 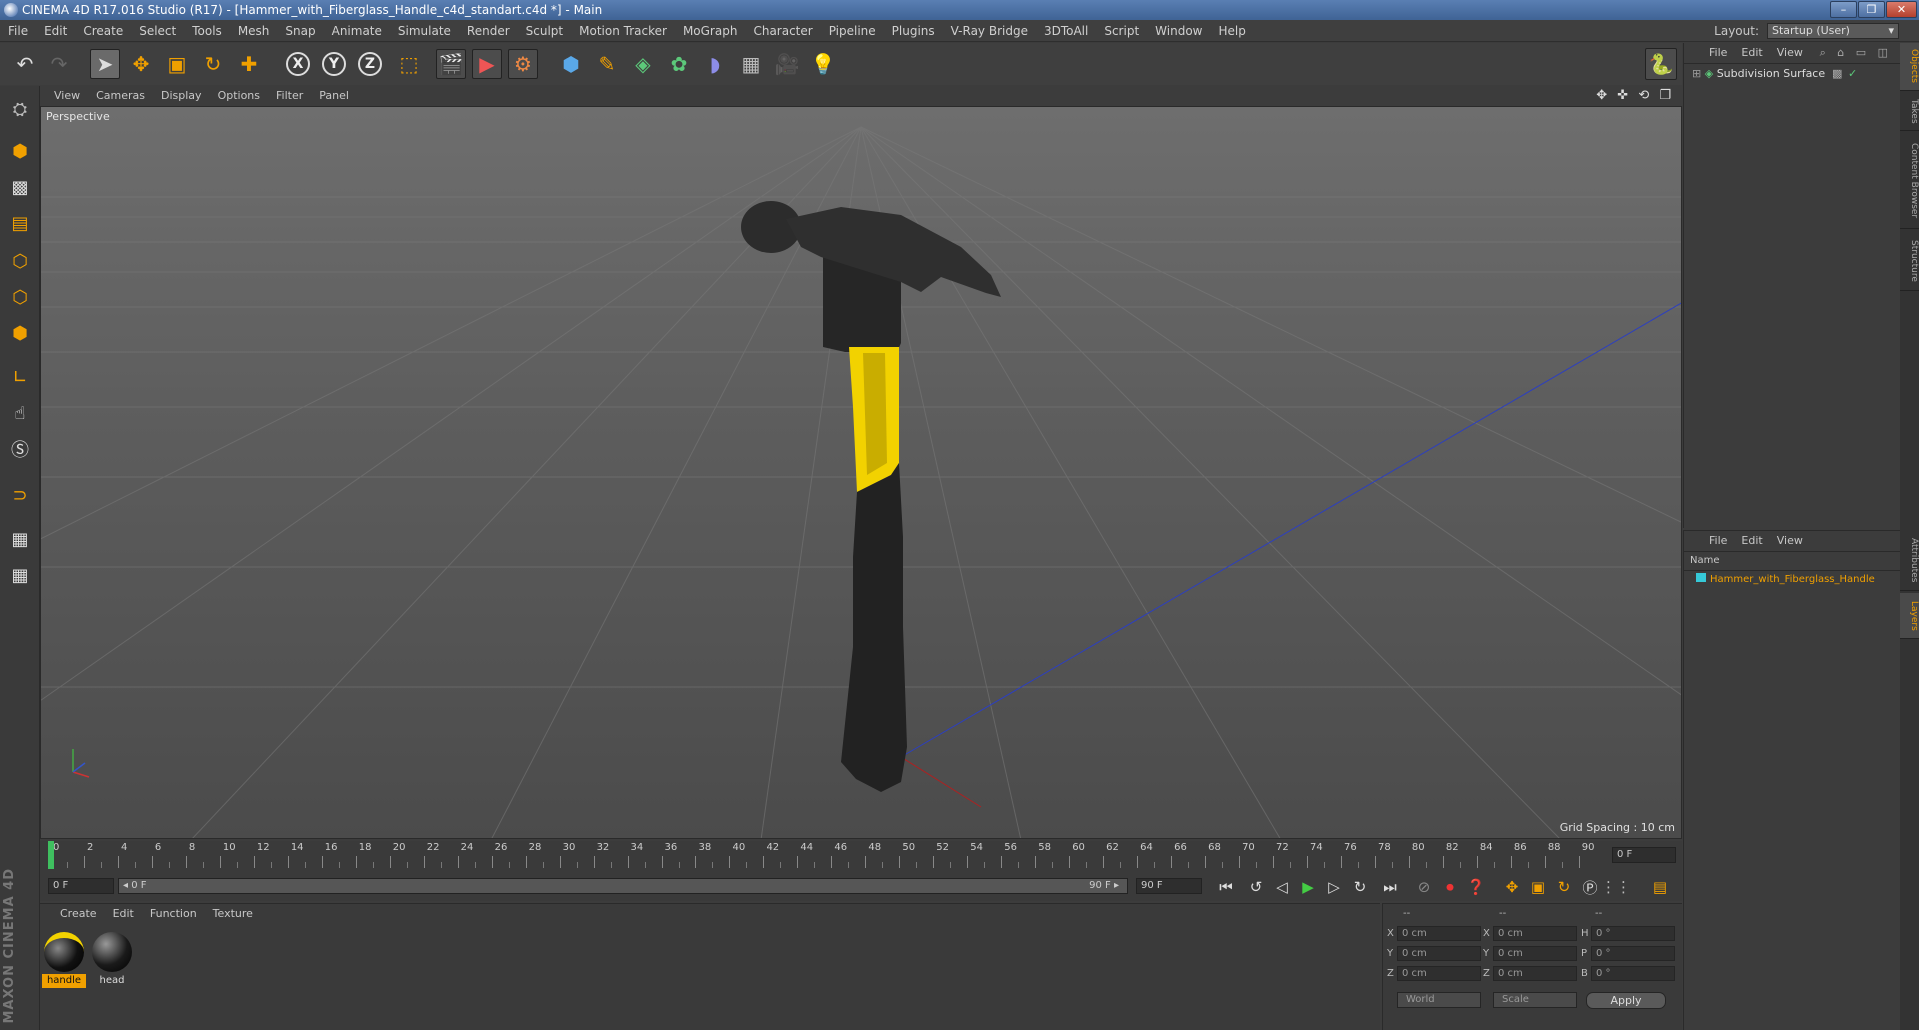 What do you see at coordinates (710, 31) in the screenshot?
I see `menu-mograph: MoGraph` at bounding box center [710, 31].